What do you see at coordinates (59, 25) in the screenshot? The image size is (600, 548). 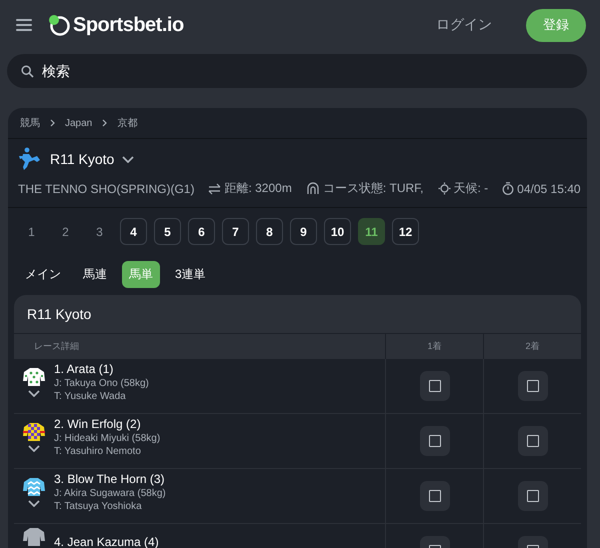 I see `logo-icon` at bounding box center [59, 25].